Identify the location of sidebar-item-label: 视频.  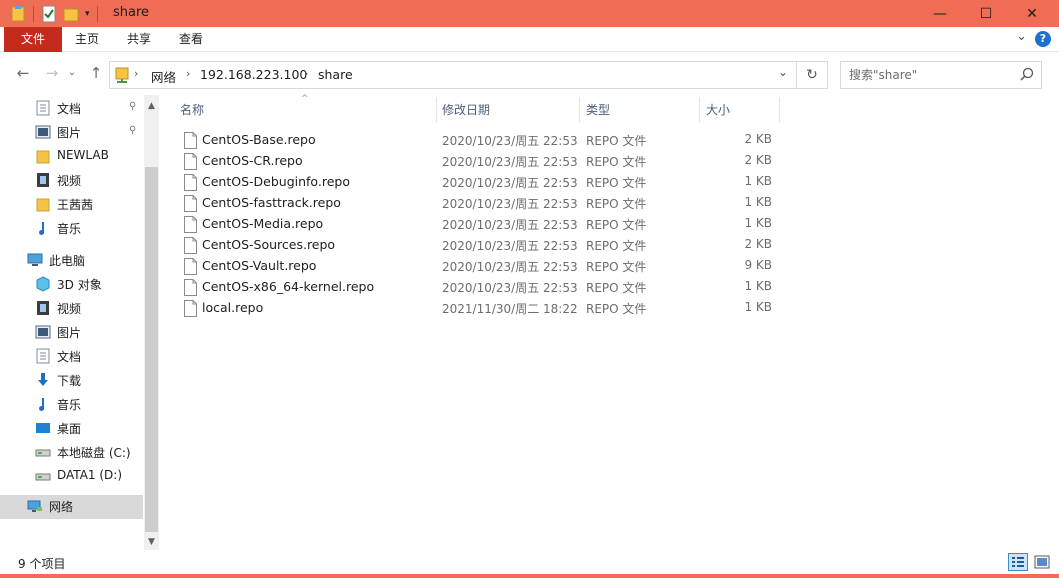
(69, 309).